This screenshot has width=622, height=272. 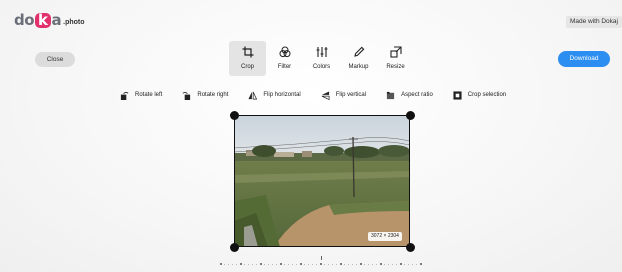 I want to click on tab-filter: Filter, so click(x=284, y=58).